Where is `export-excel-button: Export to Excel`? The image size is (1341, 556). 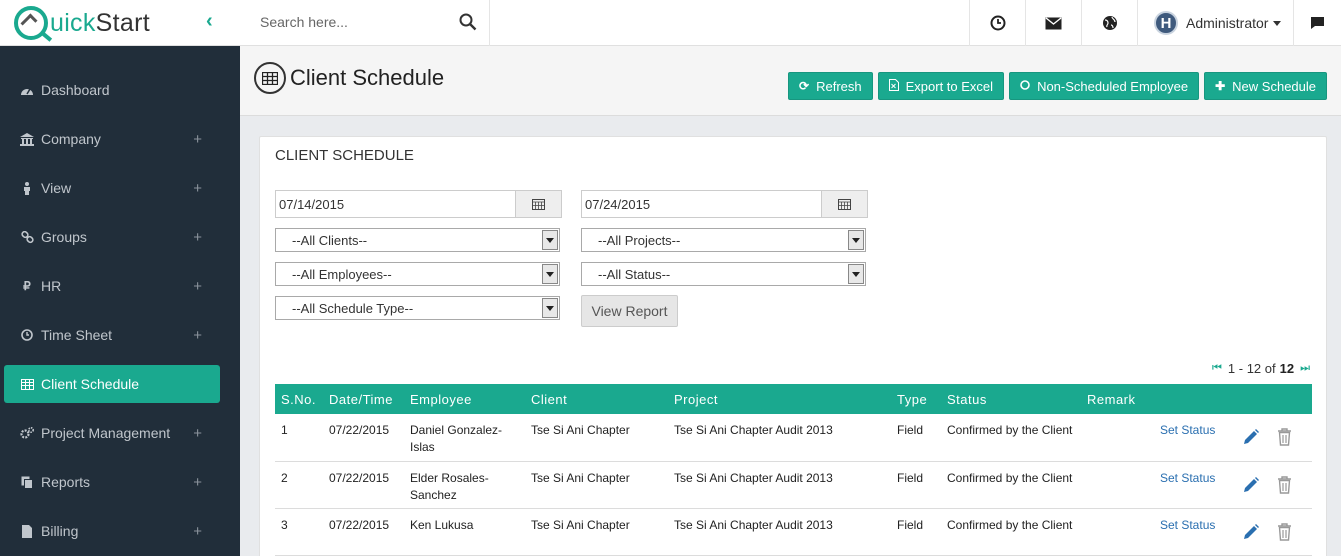 export-excel-button: Export to Excel is located at coordinates (941, 86).